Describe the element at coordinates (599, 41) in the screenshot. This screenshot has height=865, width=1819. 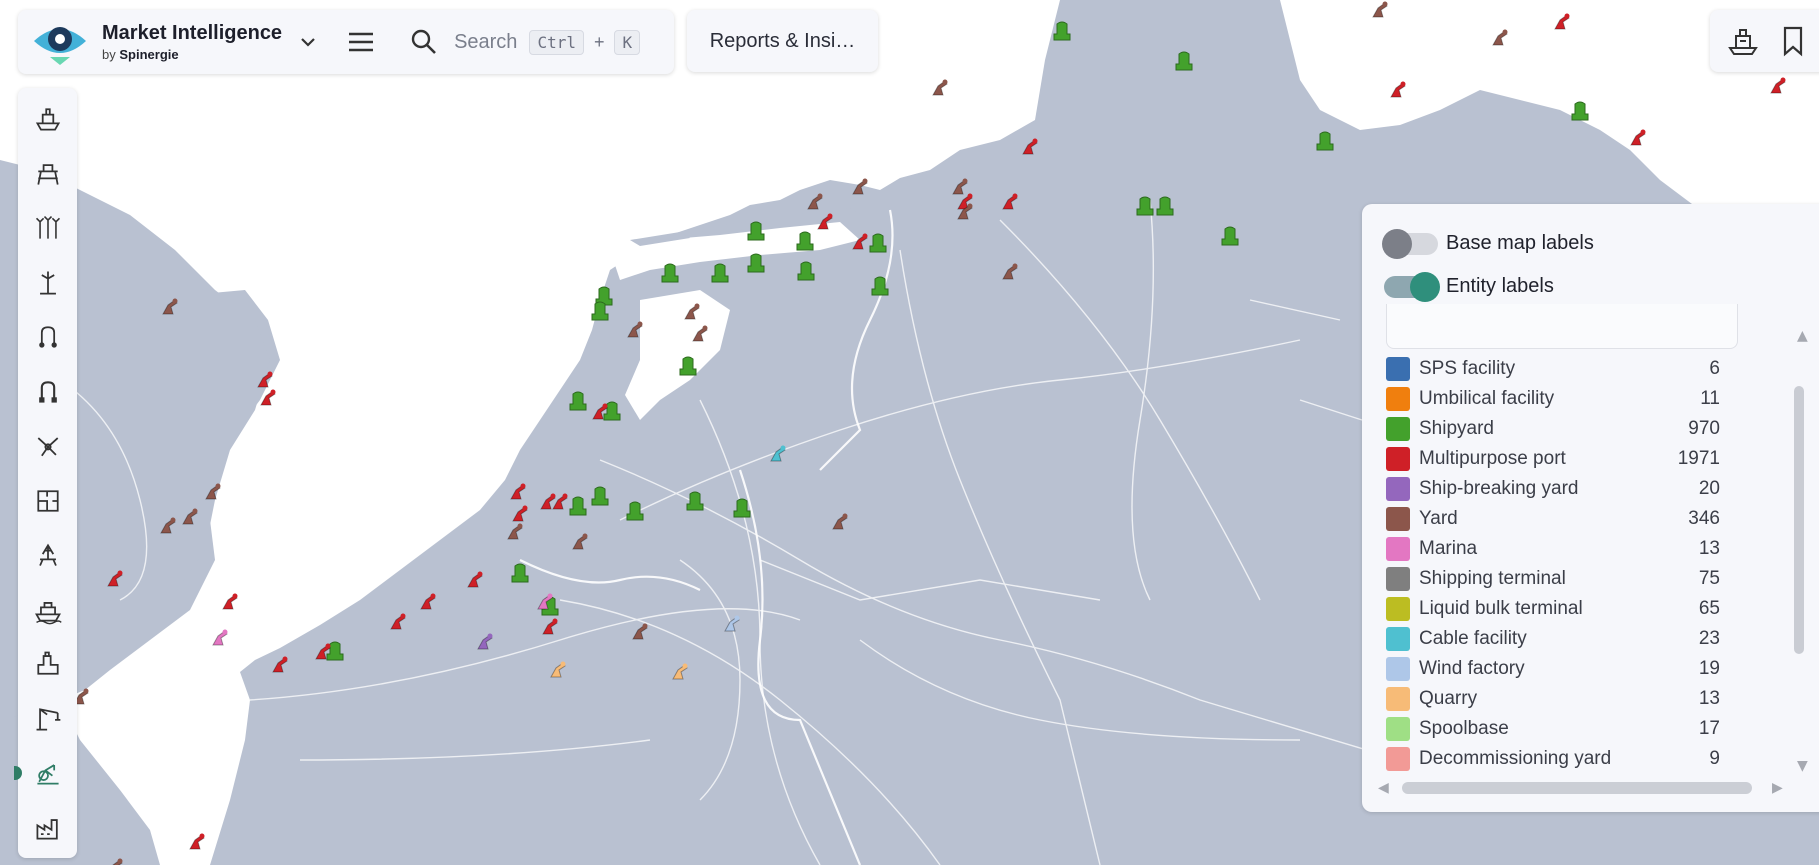
I see `shortcut-plus: +` at that location.